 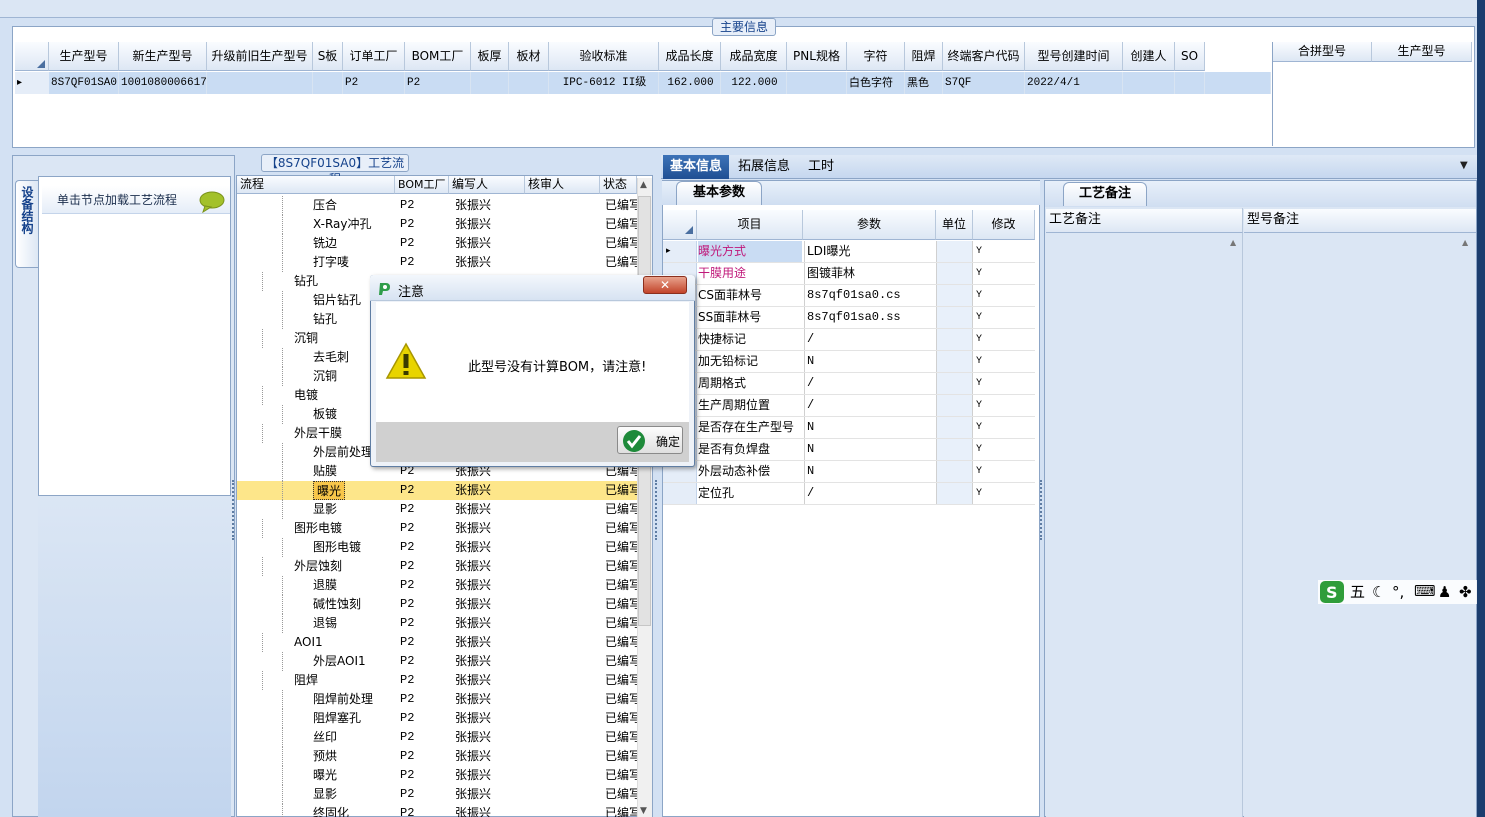 What do you see at coordinates (876, 83) in the screenshot?
I see `main-row-cell: 白色字符` at bounding box center [876, 83].